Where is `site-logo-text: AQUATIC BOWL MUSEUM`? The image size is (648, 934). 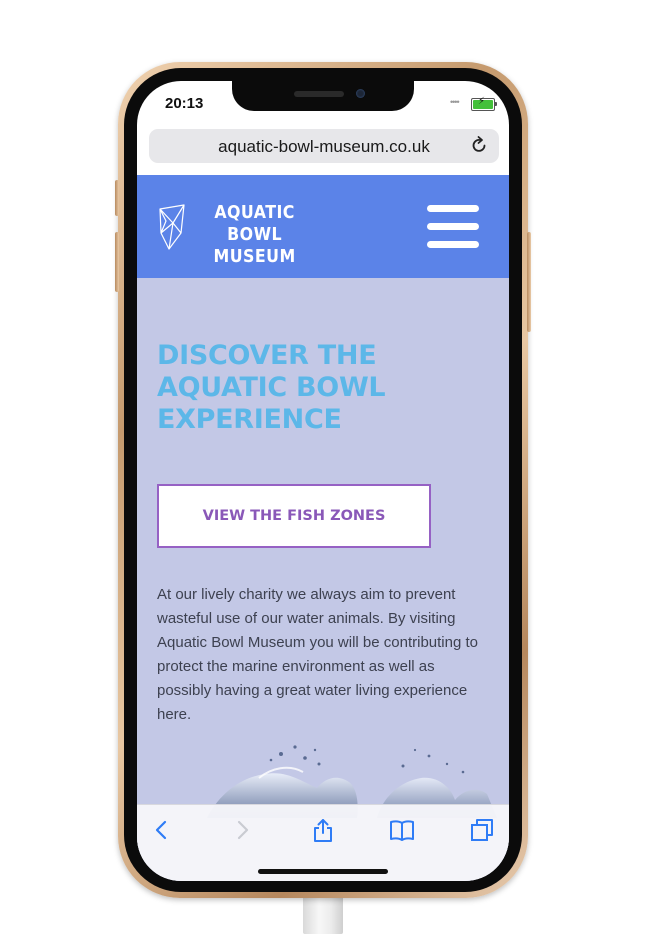
site-logo-text: AQUATIC BOWL MUSEUM is located at coordinates (254, 235).